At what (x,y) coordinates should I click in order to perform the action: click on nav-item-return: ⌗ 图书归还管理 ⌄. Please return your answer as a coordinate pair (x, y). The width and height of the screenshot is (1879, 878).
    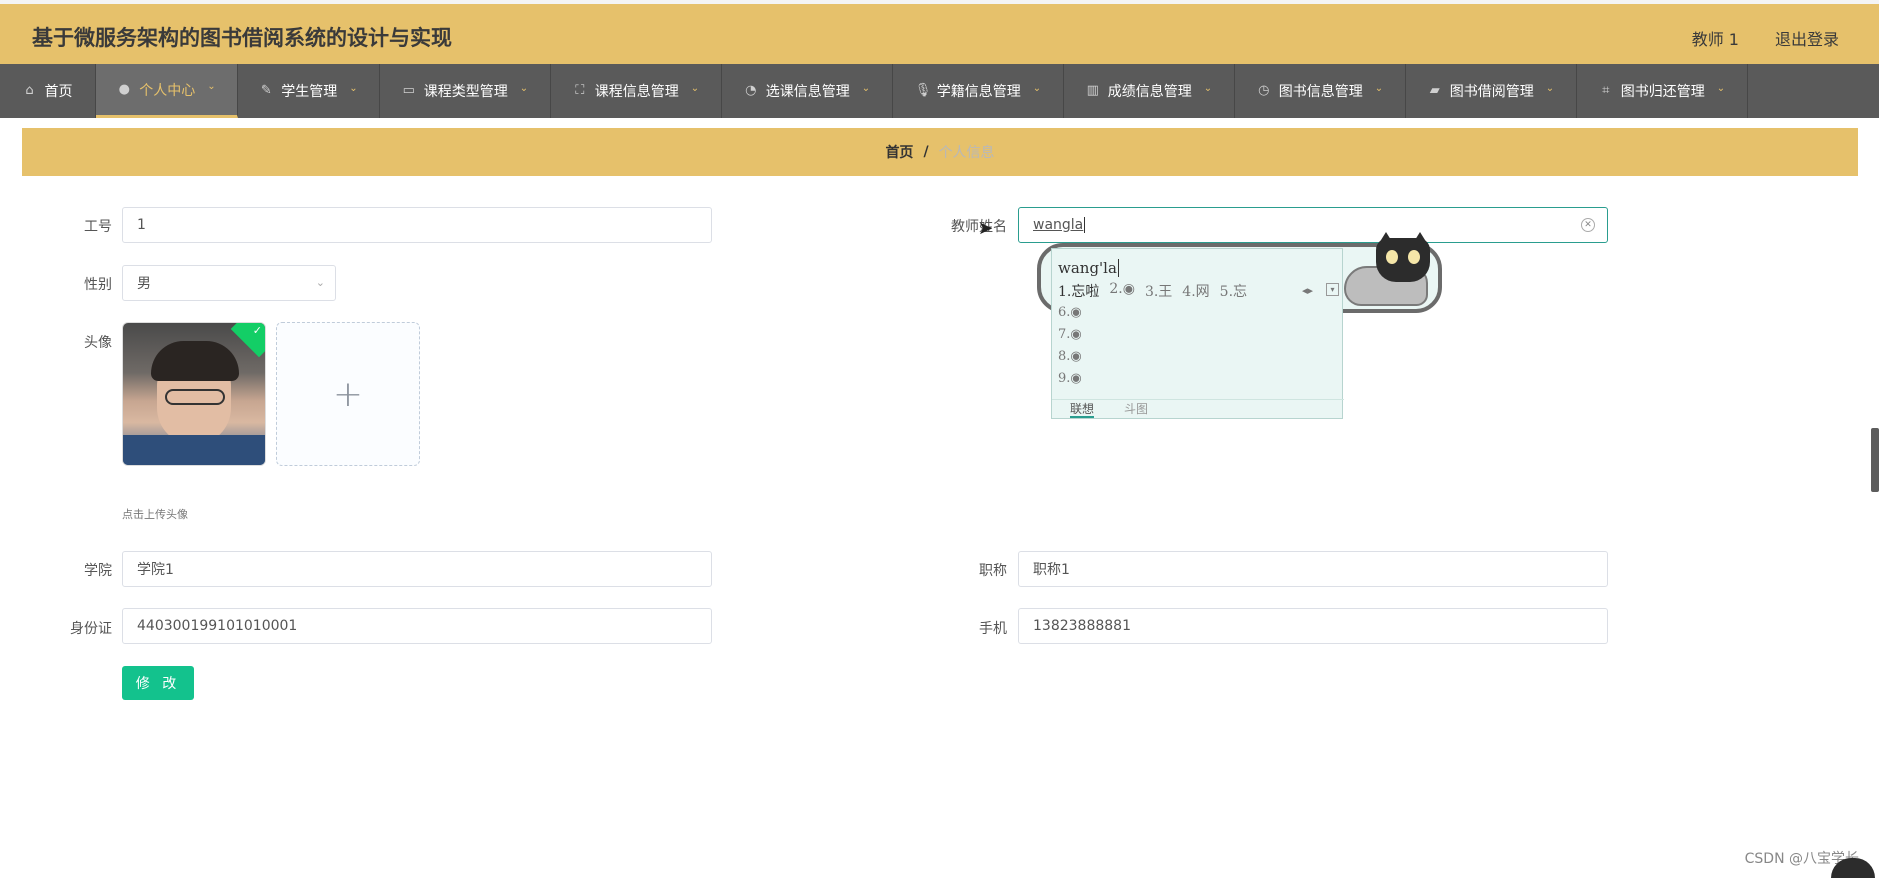
    Looking at the image, I should click on (1662, 91).